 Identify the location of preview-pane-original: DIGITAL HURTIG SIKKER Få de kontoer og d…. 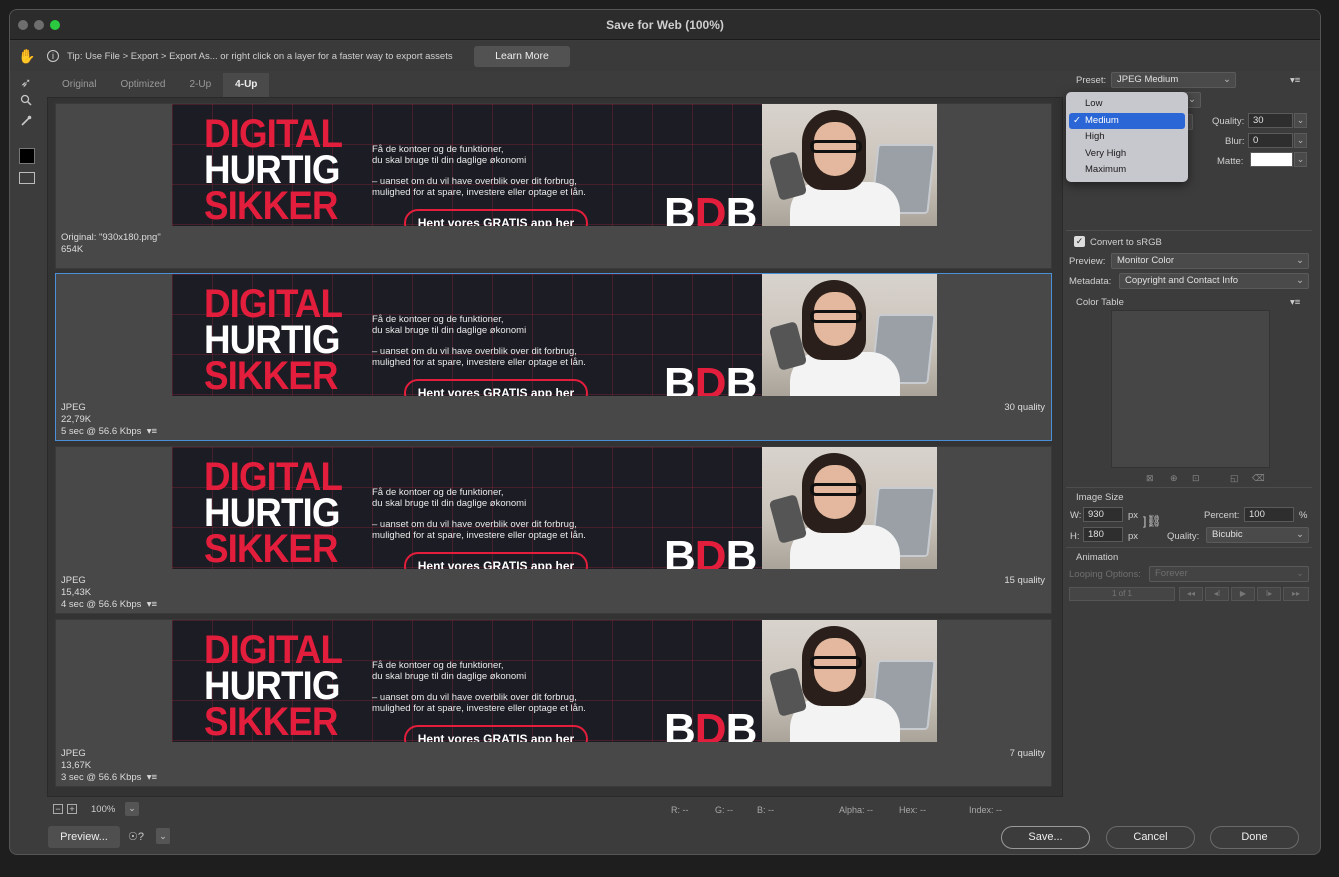
(553, 186).